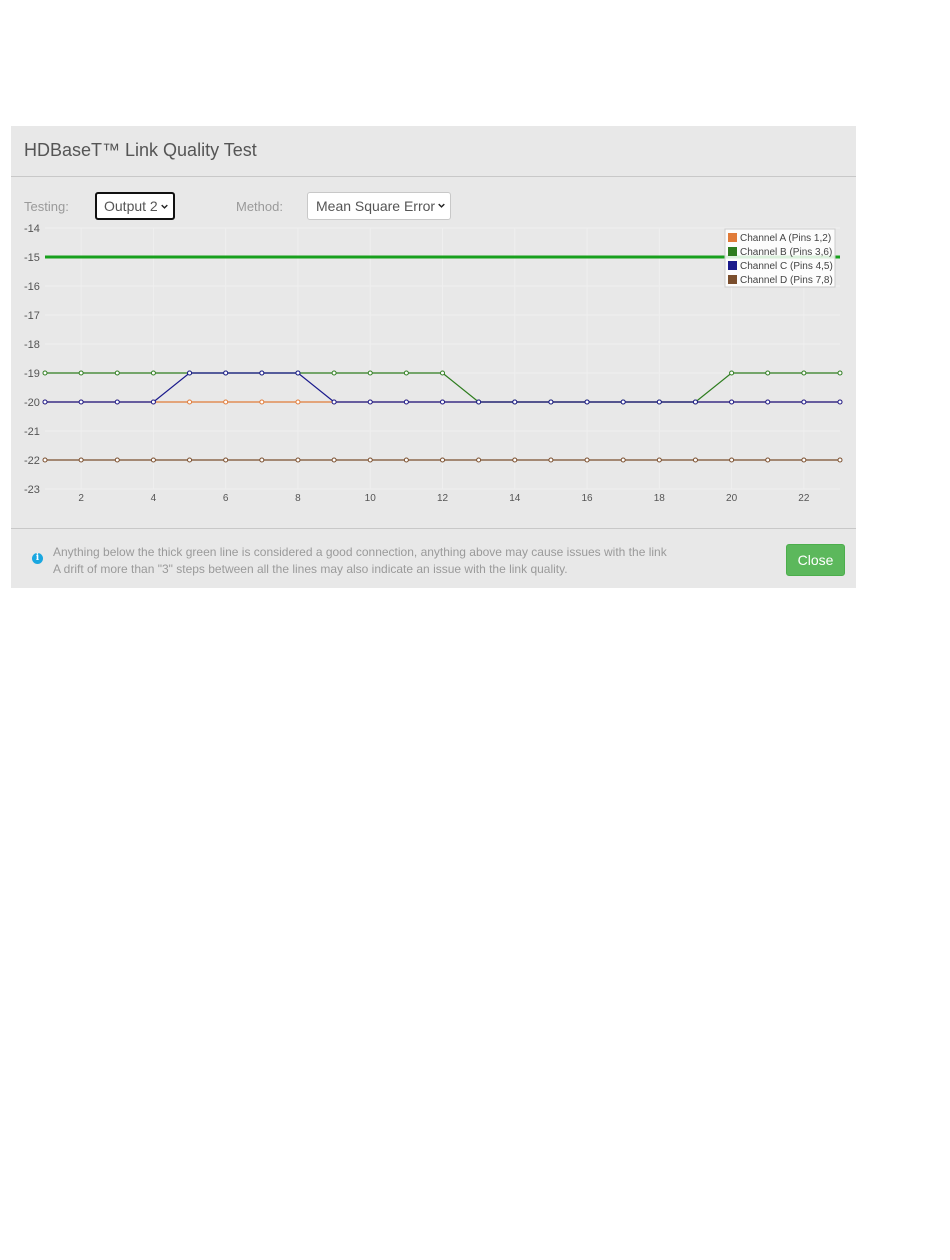 The height and width of the screenshot is (1260, 950). What do you see at coordinates (515, 498) in the screenshot?
I see `x-tick-label: 14` at bounding box center [515, 498].